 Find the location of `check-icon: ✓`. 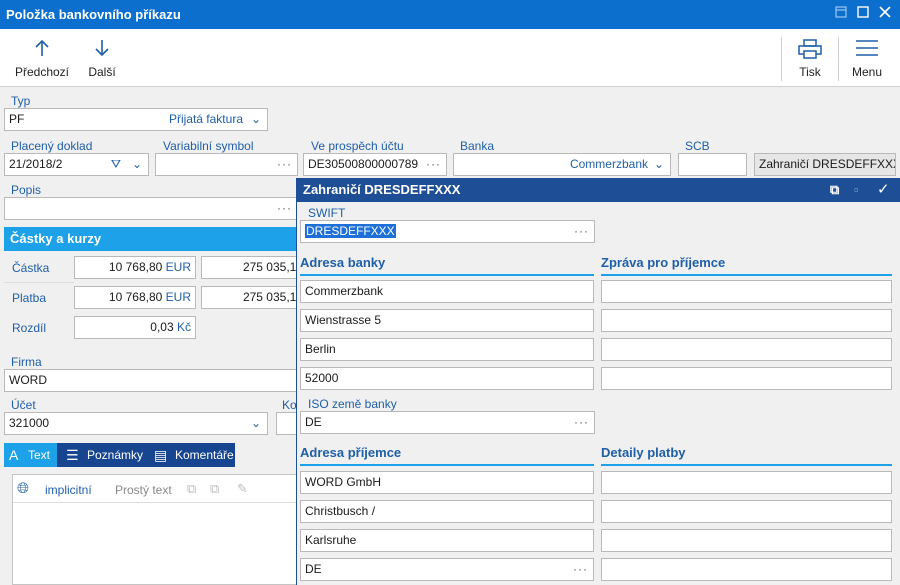

check-icon: ✓ is located at coordinates (883, 190).